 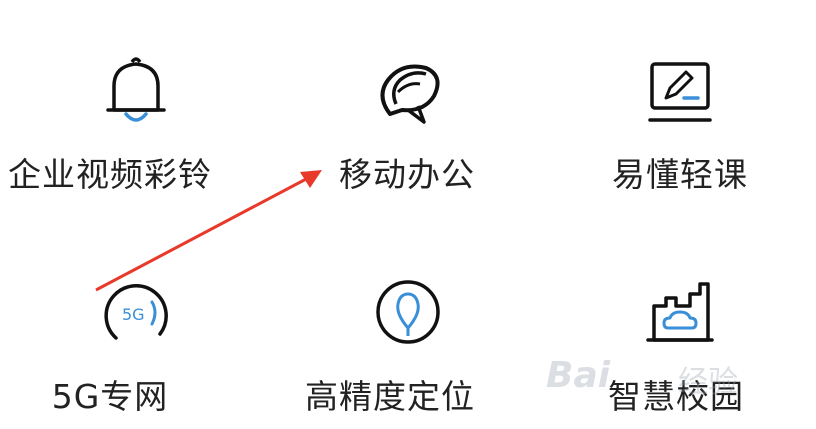 I want to click on monitor-edit-icon, so click(x=680, y=92).